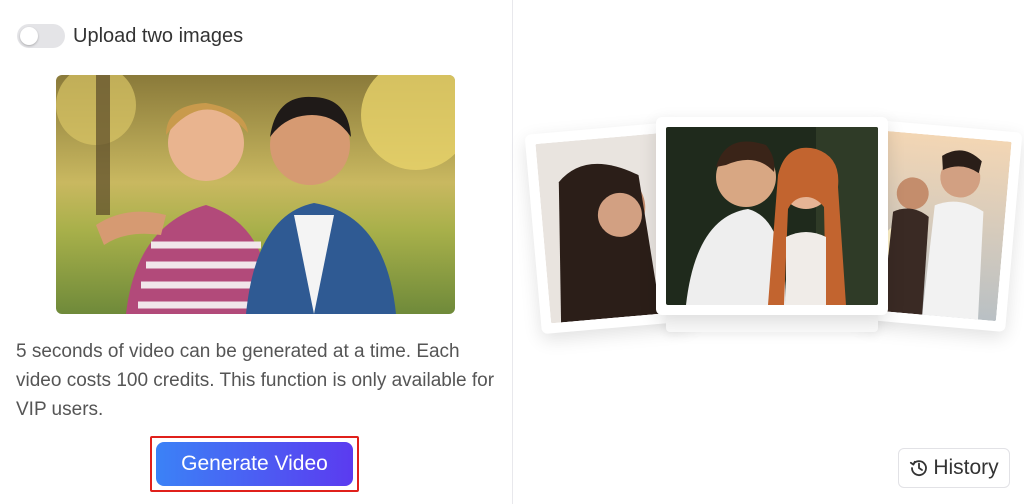  Describe the element at coordinates (772, 322) in the screenshot. I see `card-stack-shadow` at that location.